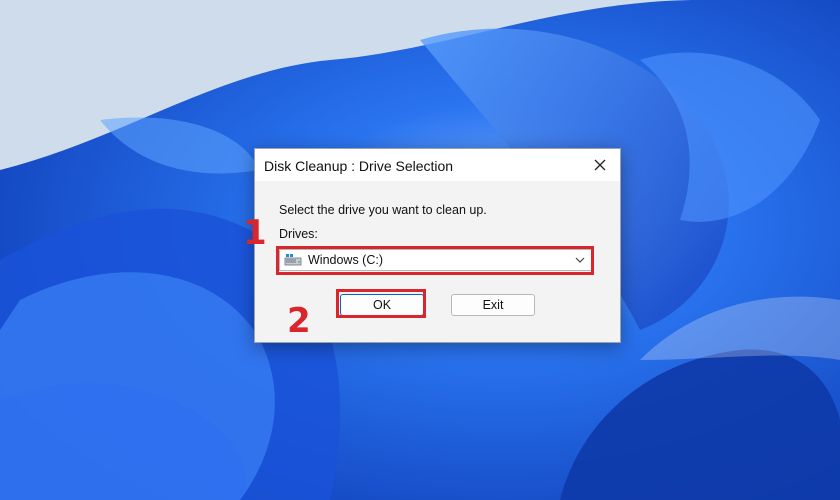  What do you see at coordinates (382, 305) in the screenshot?
I see `ok-button: OK` at bounding box center [382, 305].